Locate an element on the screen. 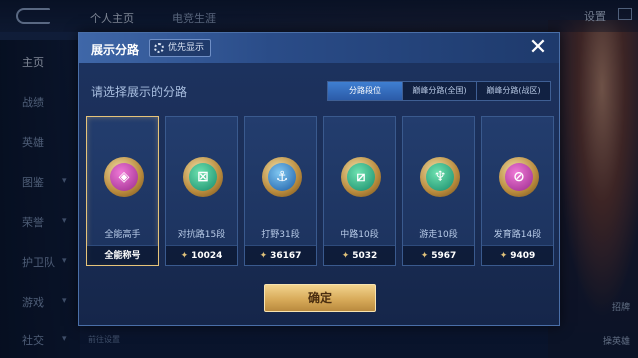 The height and width of the screenshot is (358, 638). card-foot: ✦ 9409 is located at coordinates (517, 255).